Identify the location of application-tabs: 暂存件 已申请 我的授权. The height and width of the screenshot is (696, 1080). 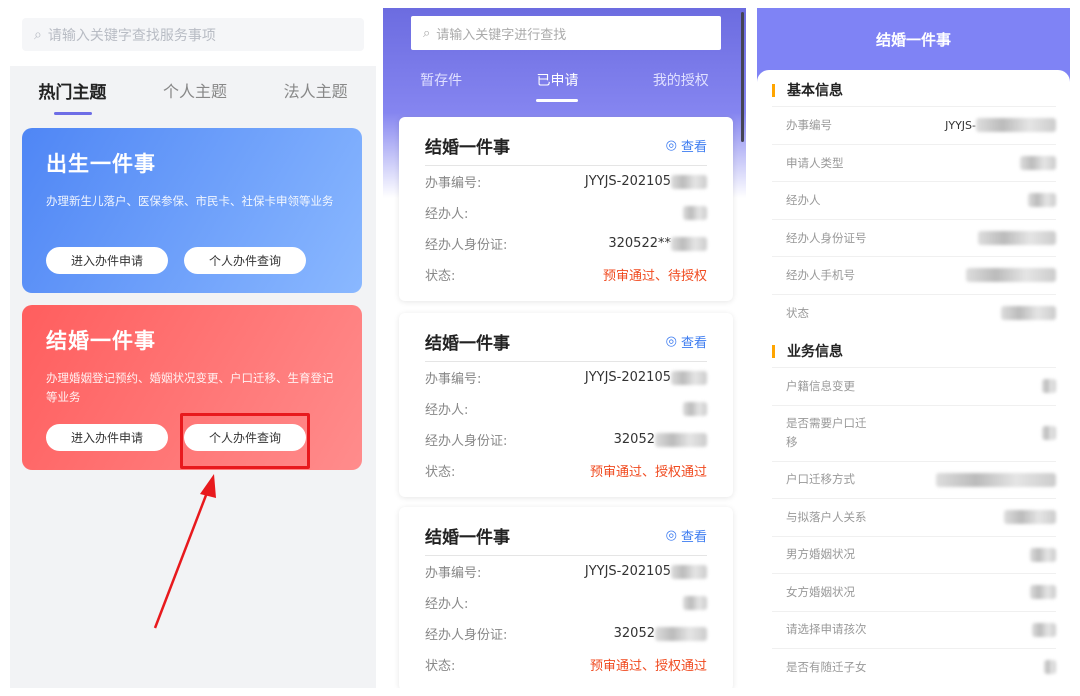
(564, 86).